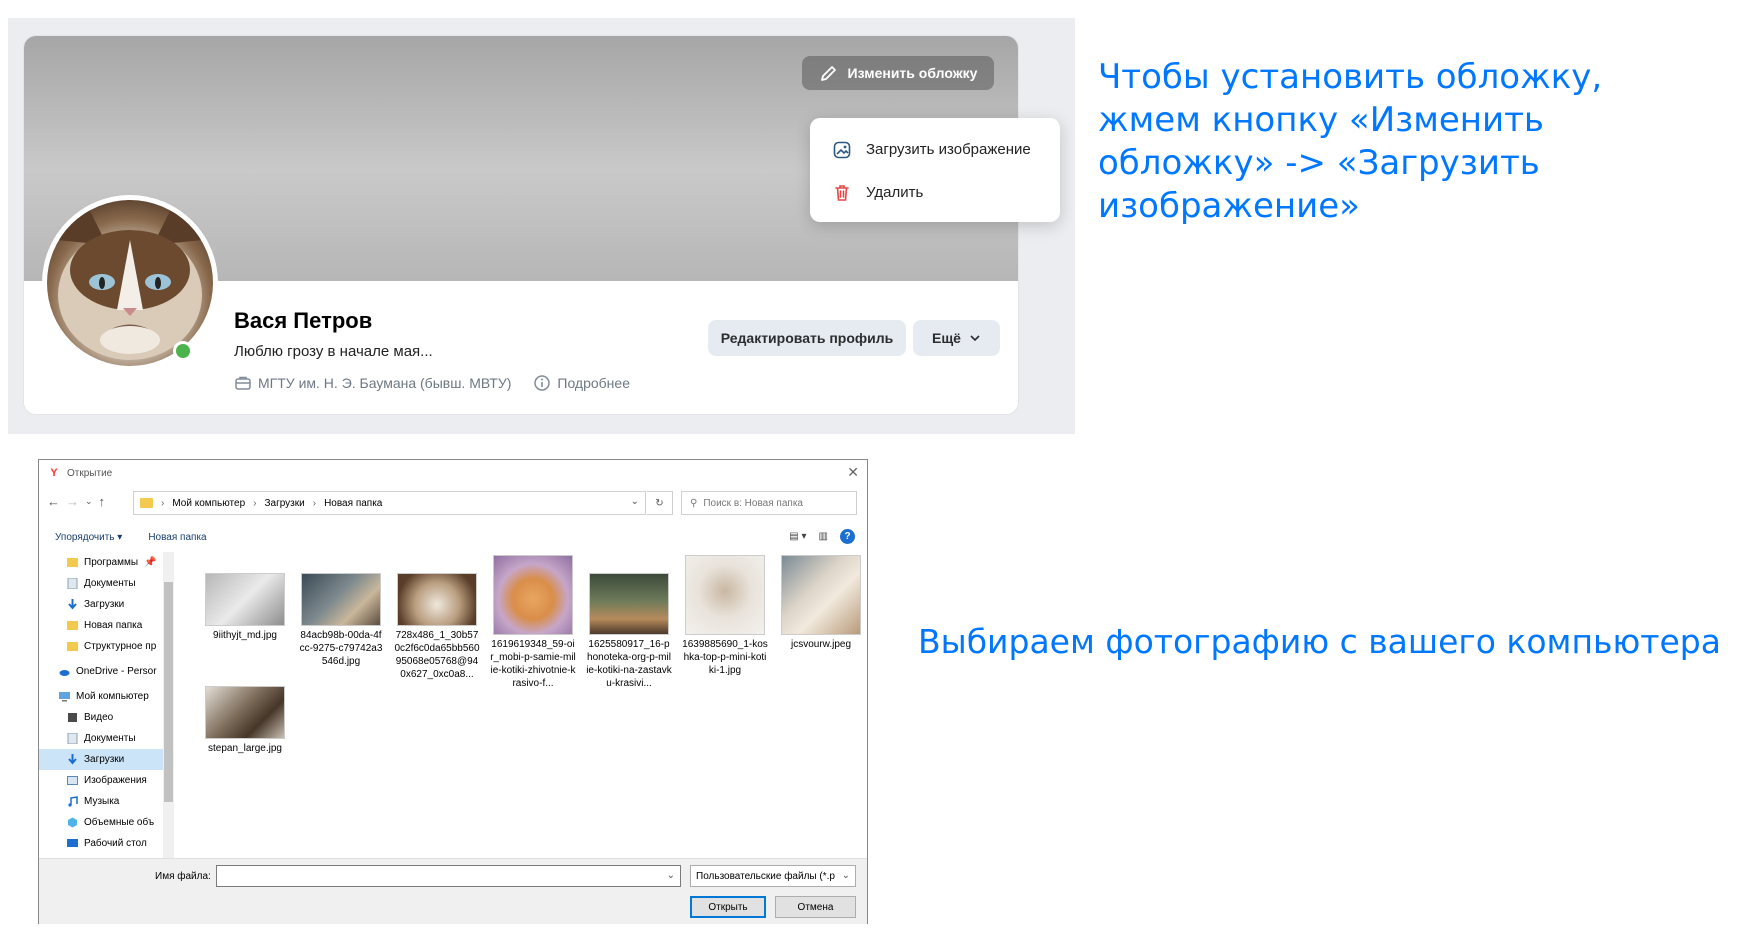  I want to click on cover-menu: Загрузить изображение Удалить, so click(935, 170).